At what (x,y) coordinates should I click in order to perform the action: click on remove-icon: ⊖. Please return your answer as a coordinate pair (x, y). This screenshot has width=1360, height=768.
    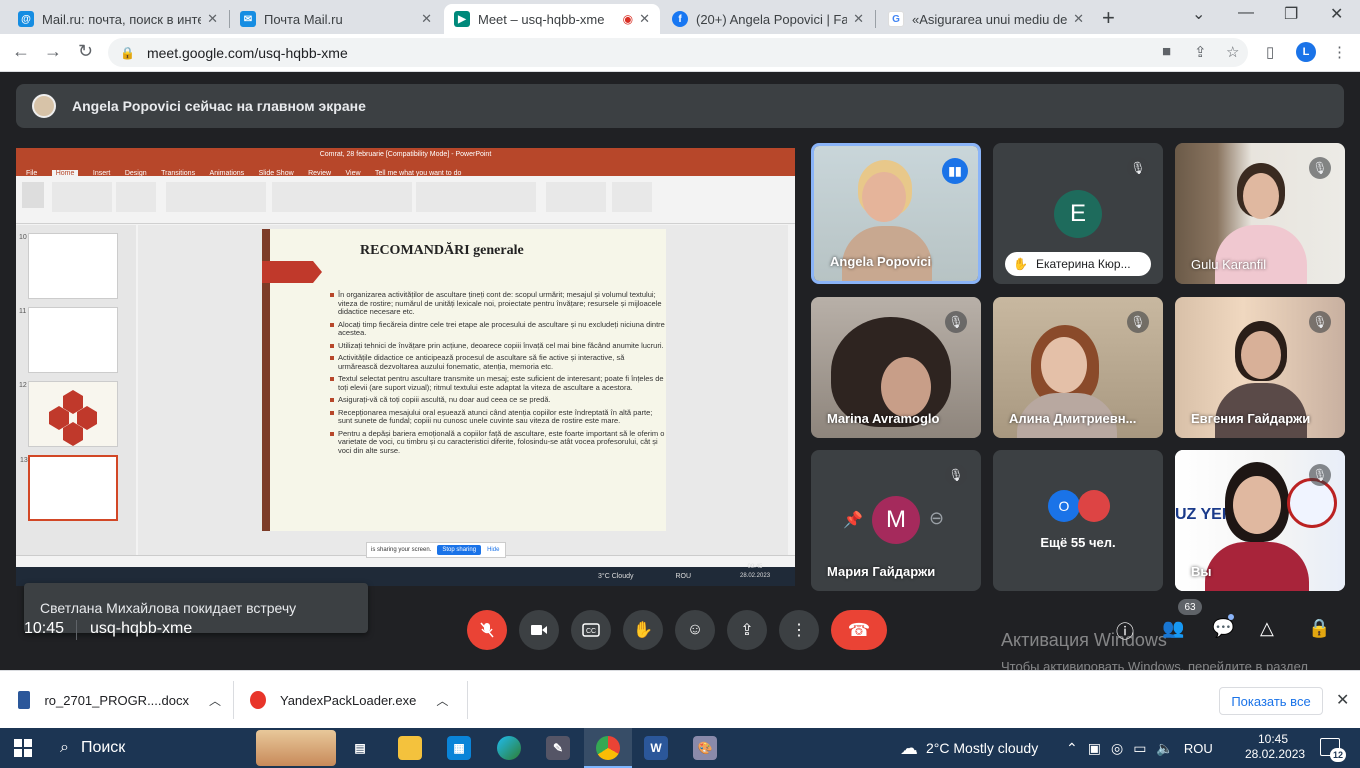
    Looking at the image, I should click on (936, 518).